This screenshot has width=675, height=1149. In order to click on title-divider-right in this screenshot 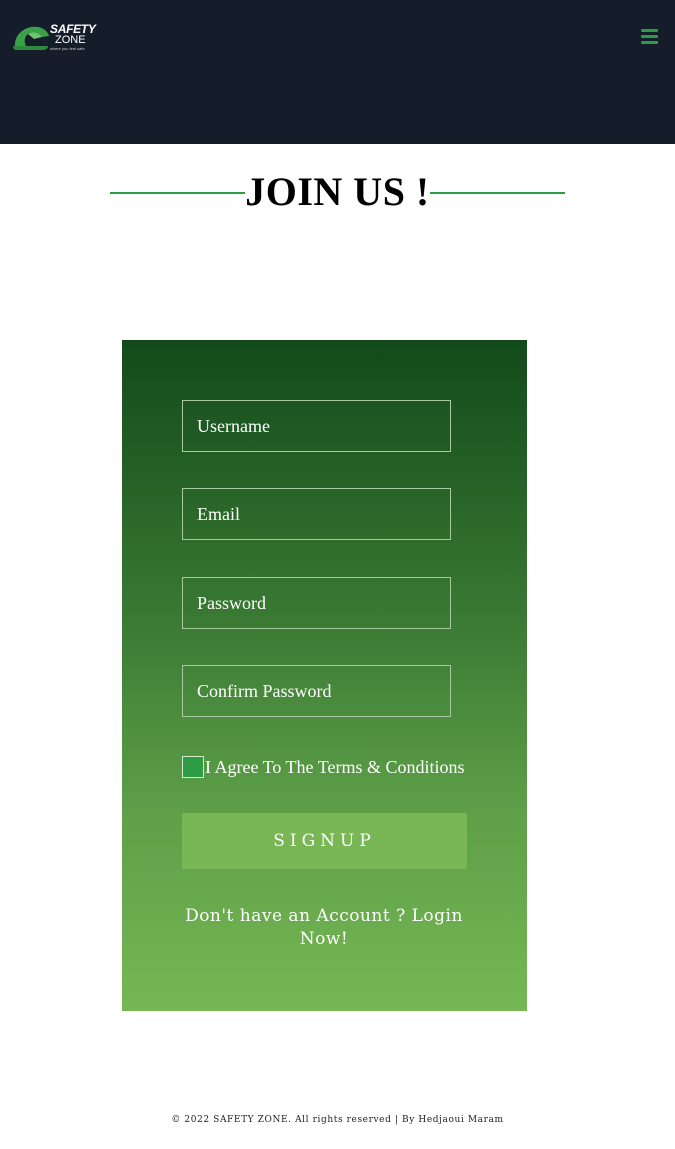, I will do `click(497, 193)`.